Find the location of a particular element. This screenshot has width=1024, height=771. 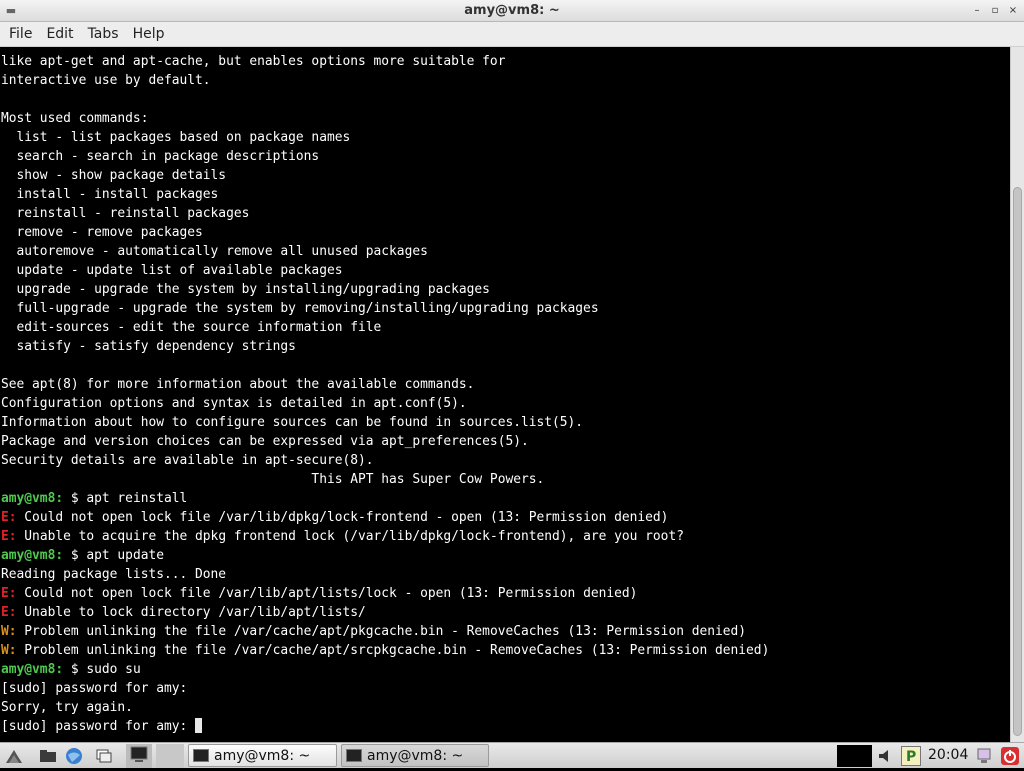

output-text: search - search in package descriptions is located at coordinates (160, 156).